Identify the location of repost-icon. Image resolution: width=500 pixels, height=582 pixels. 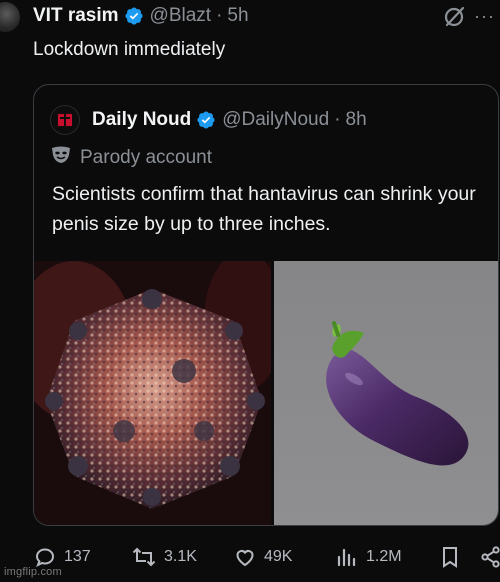
(144, 557).